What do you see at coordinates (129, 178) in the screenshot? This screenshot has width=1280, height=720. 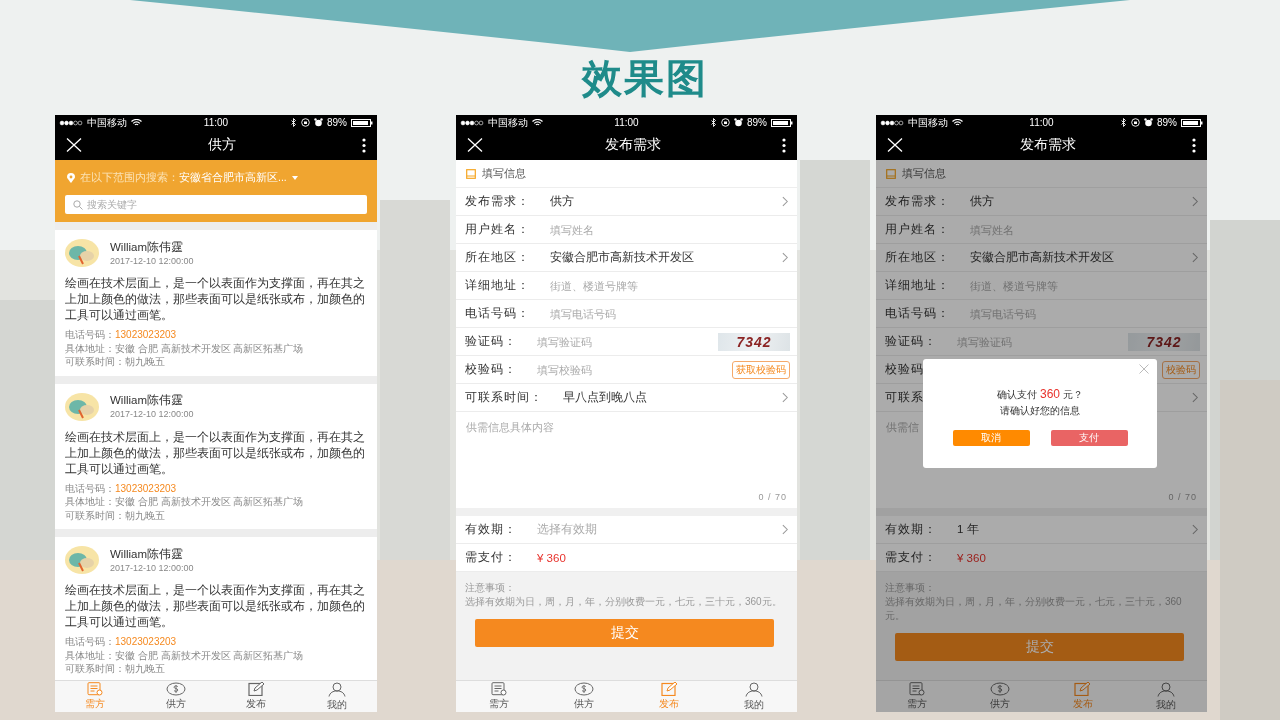 I see `search-scope-label: 在以下范围内搜索：` at bounding box center [129, 178].